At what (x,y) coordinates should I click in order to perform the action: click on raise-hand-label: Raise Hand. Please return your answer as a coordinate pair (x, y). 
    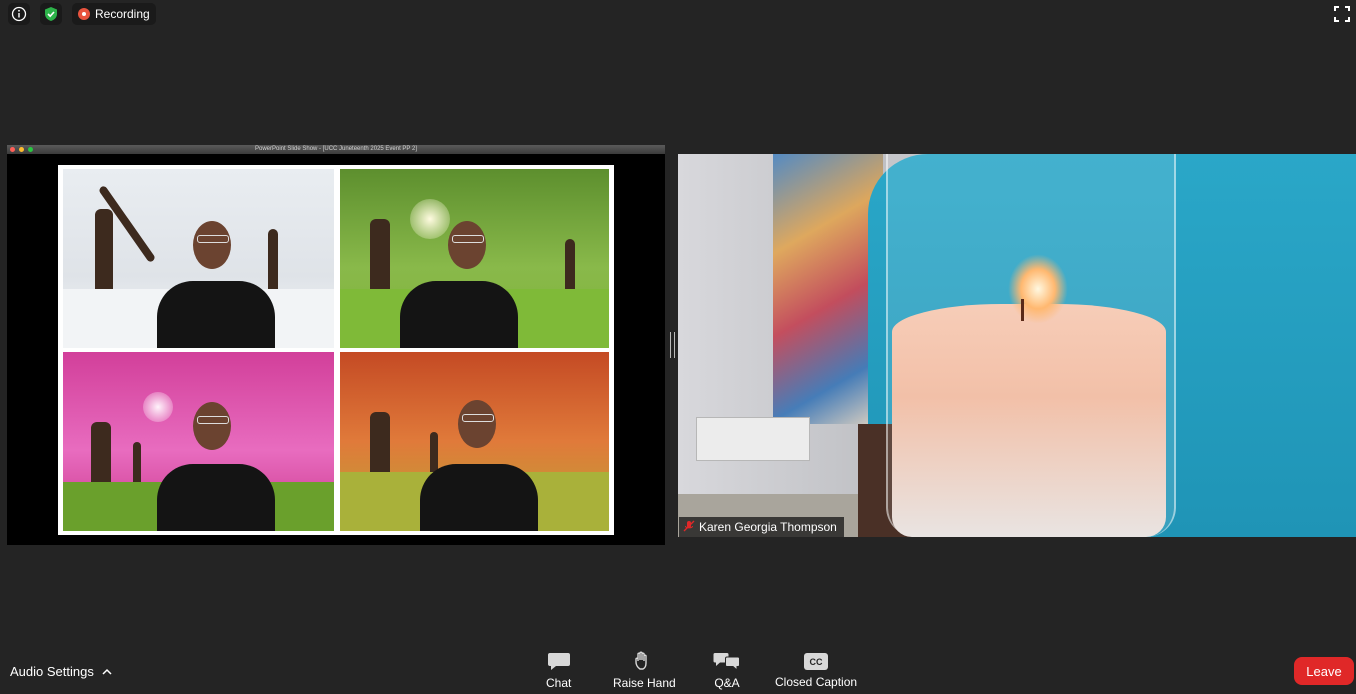
    Looking at the image, I should click on (644, 683).